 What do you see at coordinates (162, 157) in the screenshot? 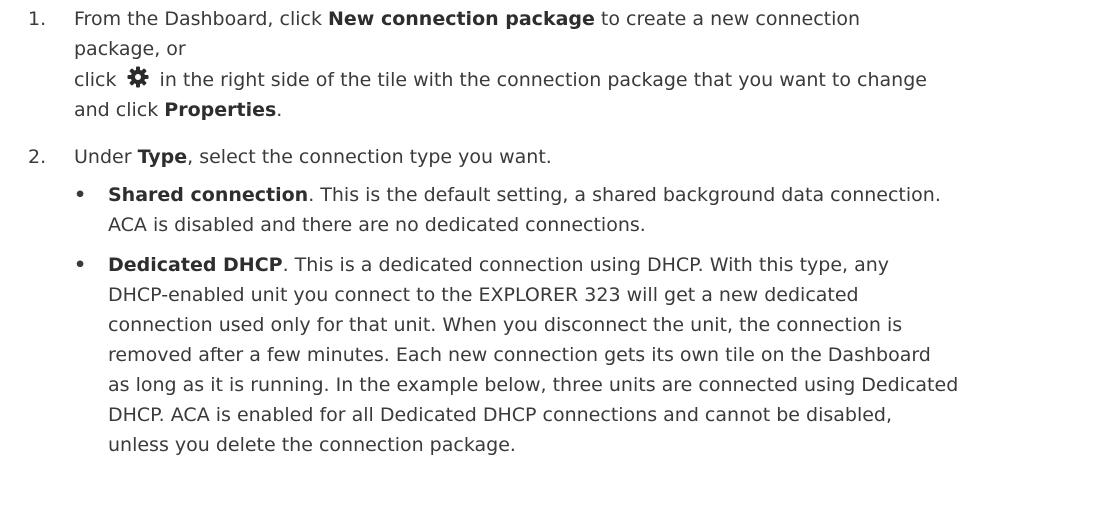
I see `ui-label-type: Type` at bounding box center [162, 157].